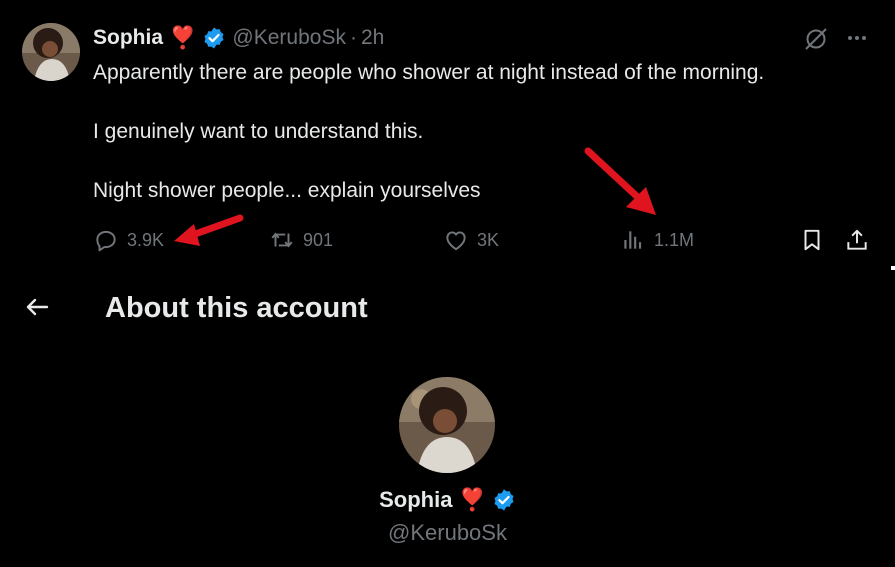 The image size is (895, 567). I want to click on reply-button: 3.9K, so click(128, 240).